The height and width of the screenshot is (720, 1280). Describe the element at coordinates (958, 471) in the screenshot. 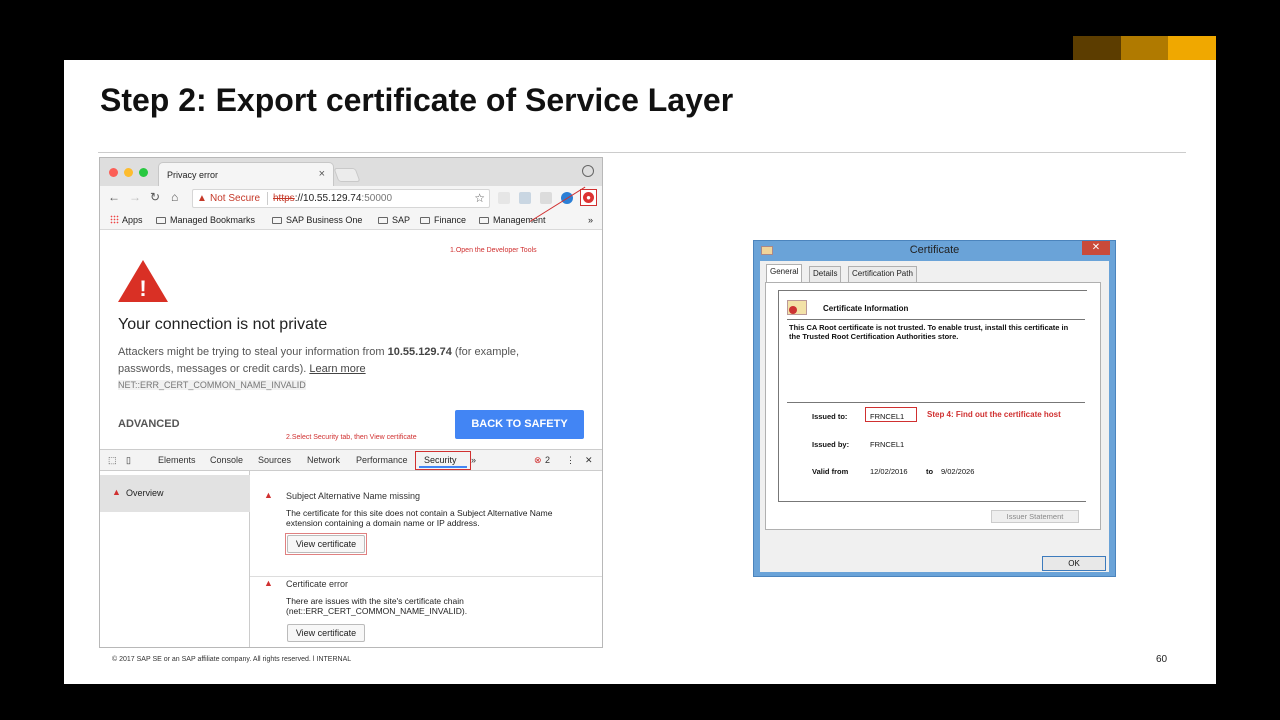

I see `valid-to-value: 9/02/2026` at that location.